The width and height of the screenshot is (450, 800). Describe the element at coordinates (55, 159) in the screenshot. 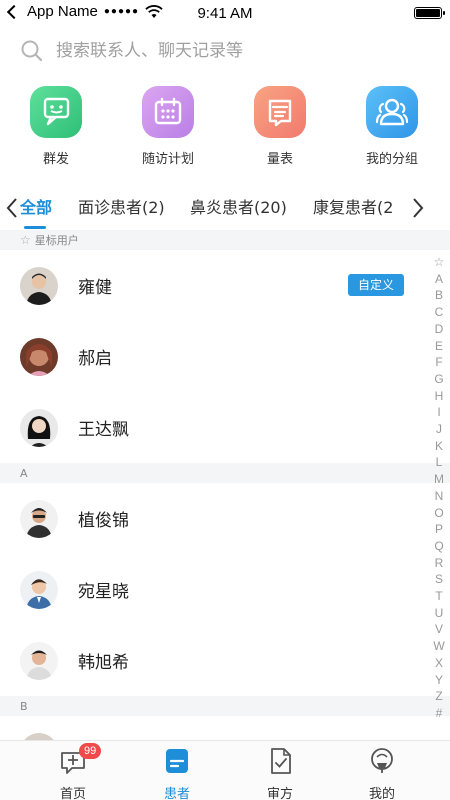

I see `quick-action-label: 群发` at that location.